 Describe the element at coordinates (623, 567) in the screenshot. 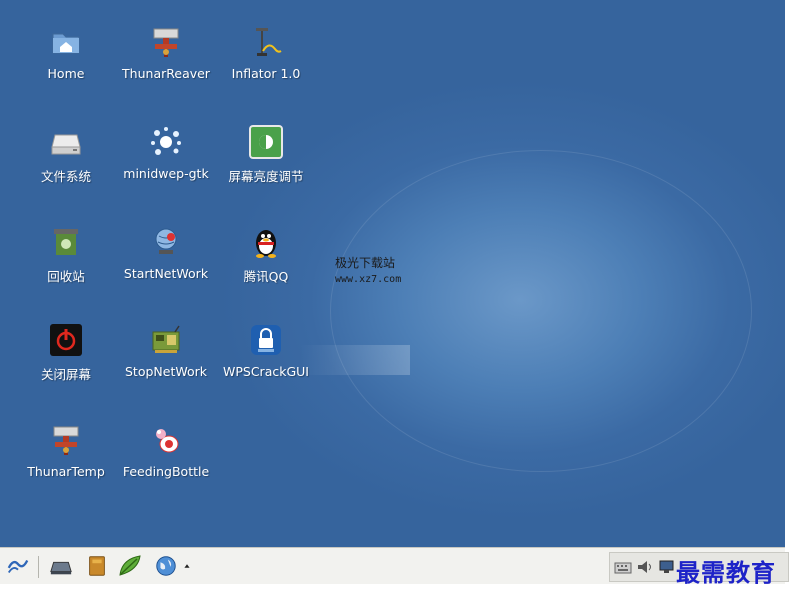

I see `keyboard-icon` at that location.